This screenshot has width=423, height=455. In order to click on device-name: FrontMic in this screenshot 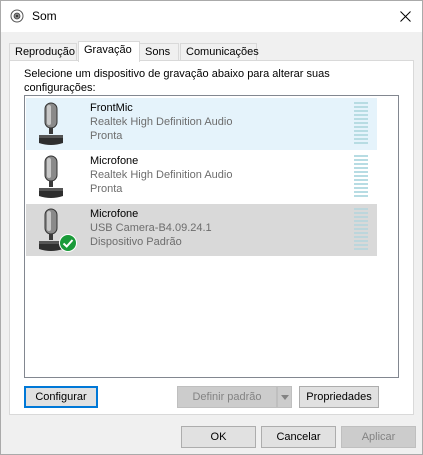, I will do `click(111, 108)`.